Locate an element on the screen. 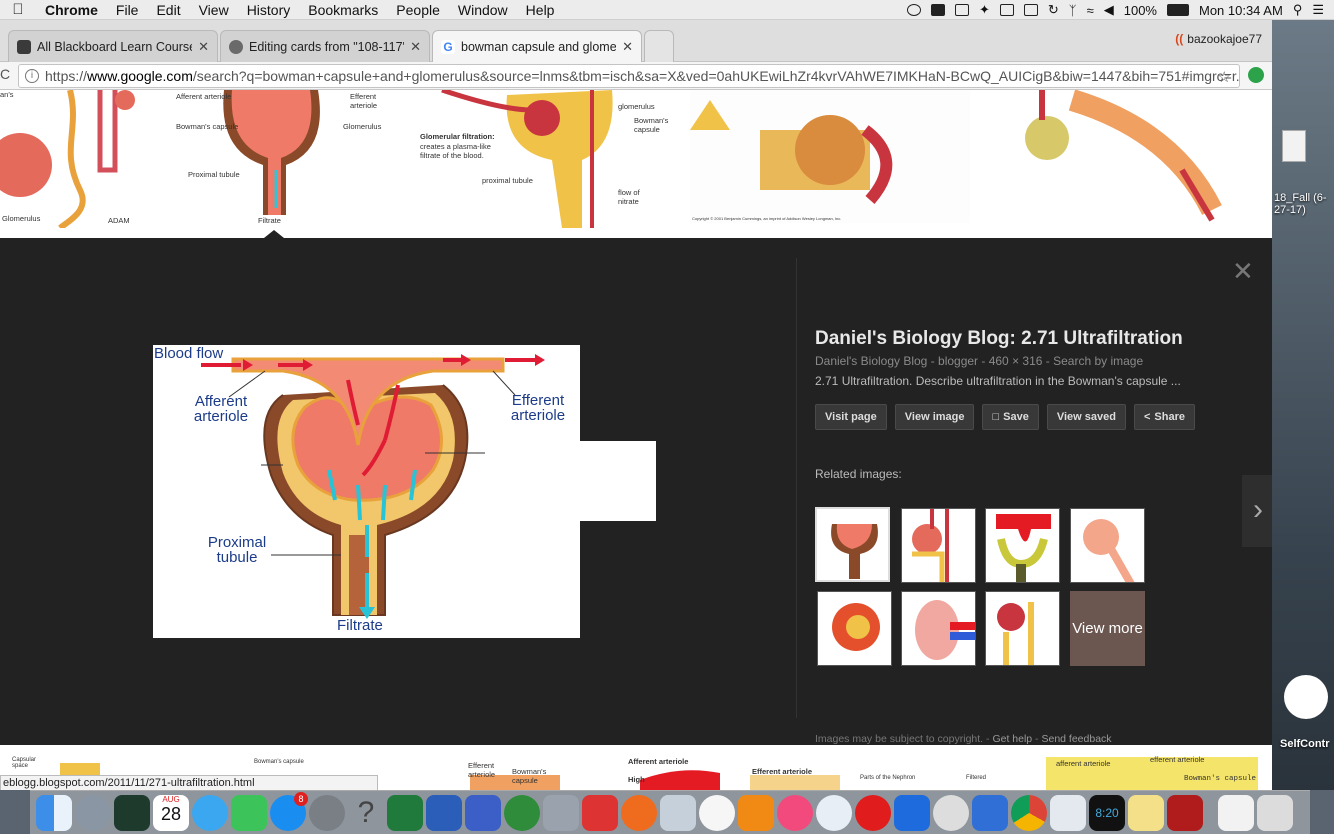 This screenshot has width=1334, height=834. acrobat-icon is located at coordinates (1185, 812).